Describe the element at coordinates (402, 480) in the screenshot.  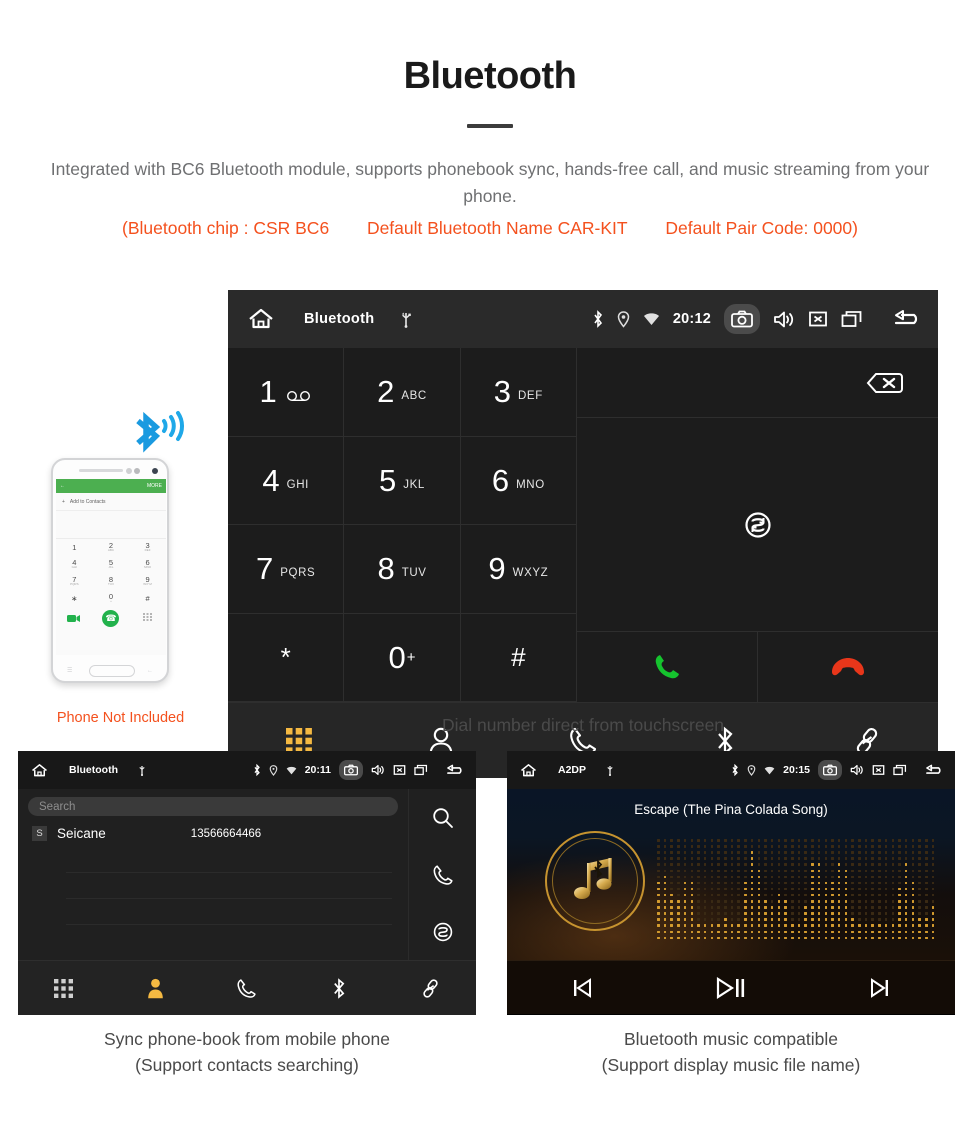
I see `key-5: 5 JKL` at that location.